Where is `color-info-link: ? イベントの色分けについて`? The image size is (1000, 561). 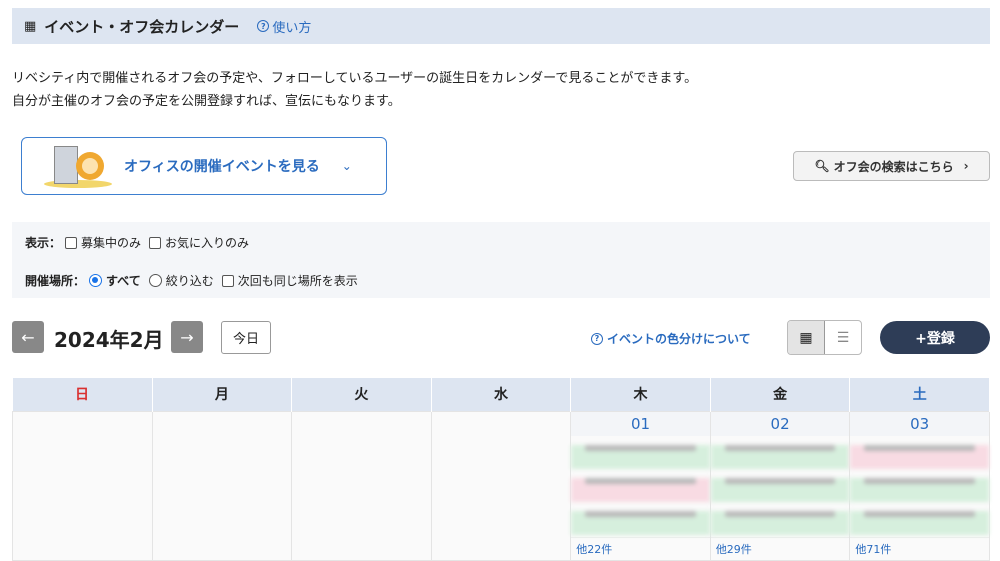
color-info-link: ? イベントの色分けについて is located at coordinates (671, 338).